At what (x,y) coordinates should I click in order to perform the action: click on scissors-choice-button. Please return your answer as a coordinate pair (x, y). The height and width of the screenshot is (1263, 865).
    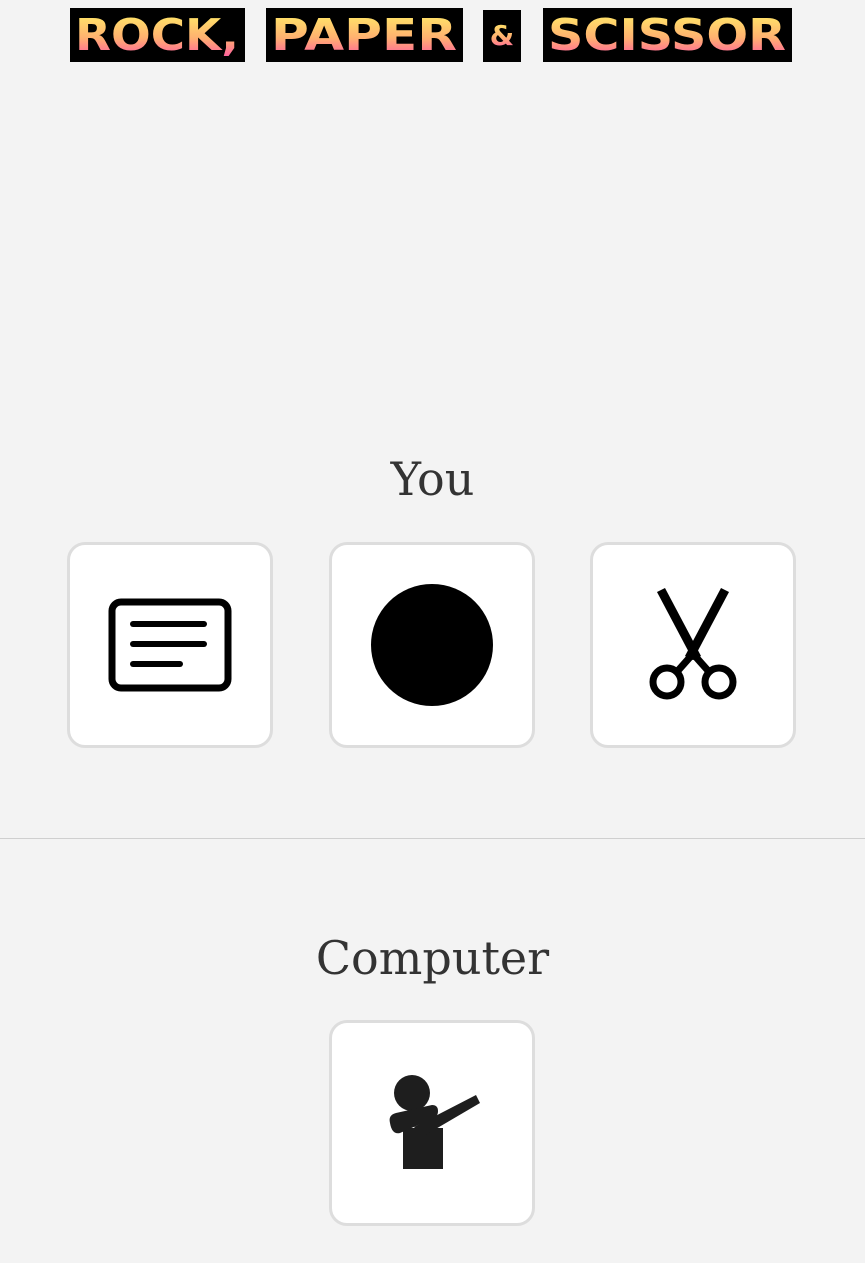
    Looking at the image, I should click on (693, 645).